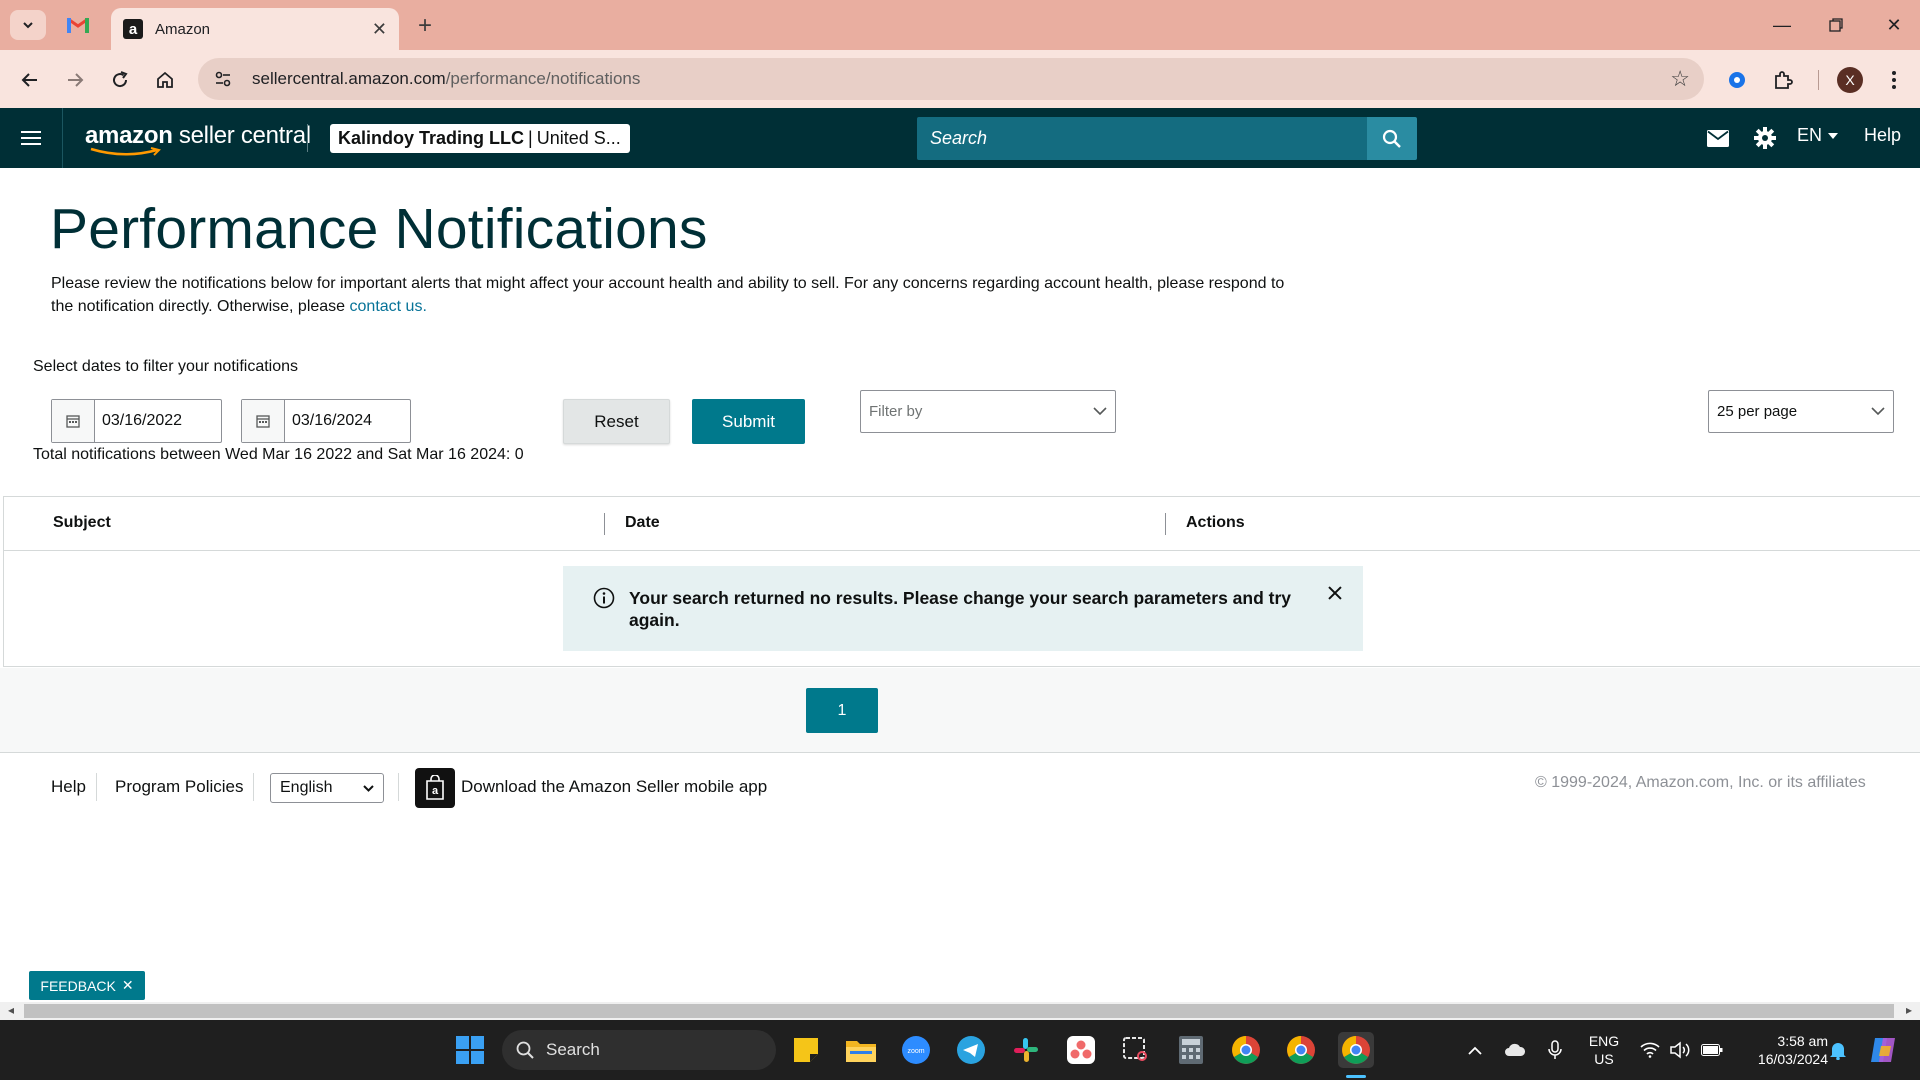 This screenshot has width=1920, height=1080. Describe the element at coordinates (842, 710) in the screenshot. I see `page-button-current: 1` at that location.